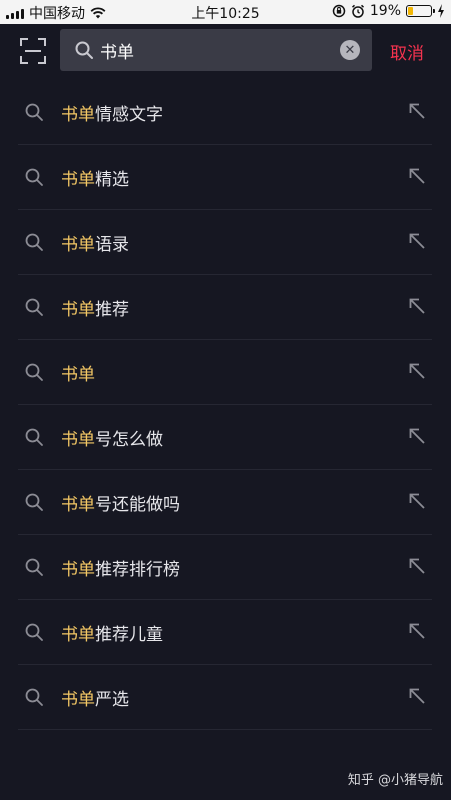 This screenshot has height=800, width=451. What do you see at coordinates (112, 310) in the screenshot?
I see `suggestion-rest: 推荐` at bounding box center [112, 310].